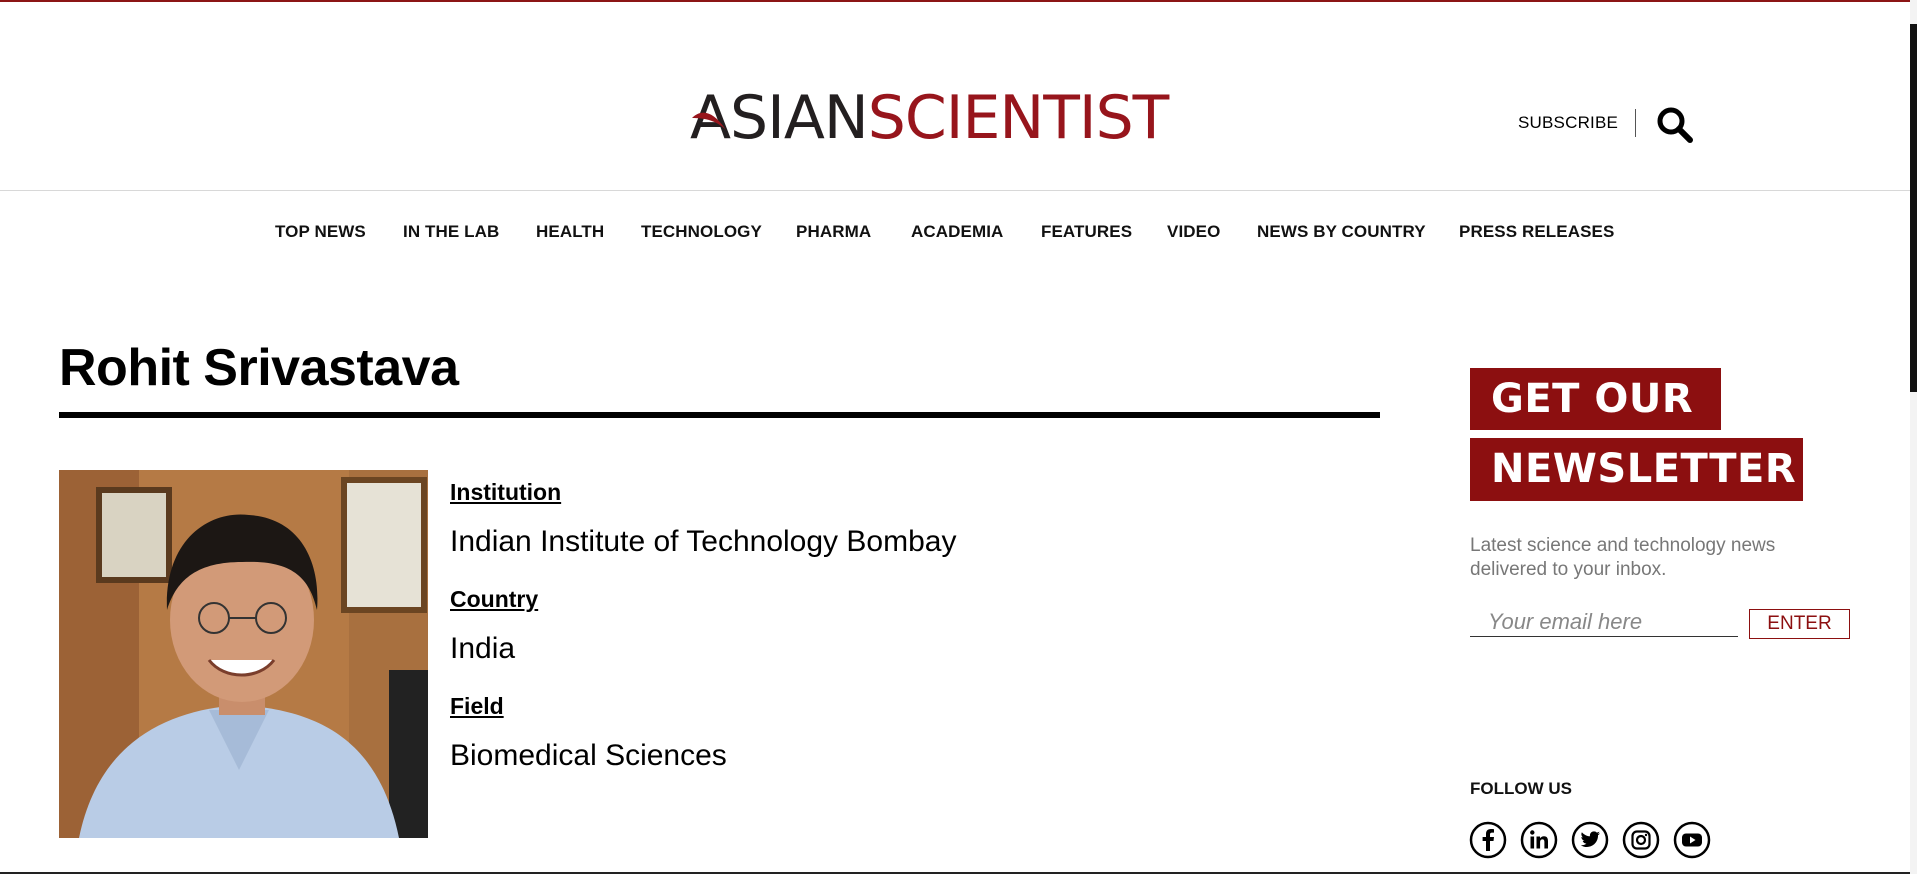 This screenshot has width=1917, height=874. Describe the element at coordinates (1913, 437) in the screenshot. I see `scrollbar` at that location.